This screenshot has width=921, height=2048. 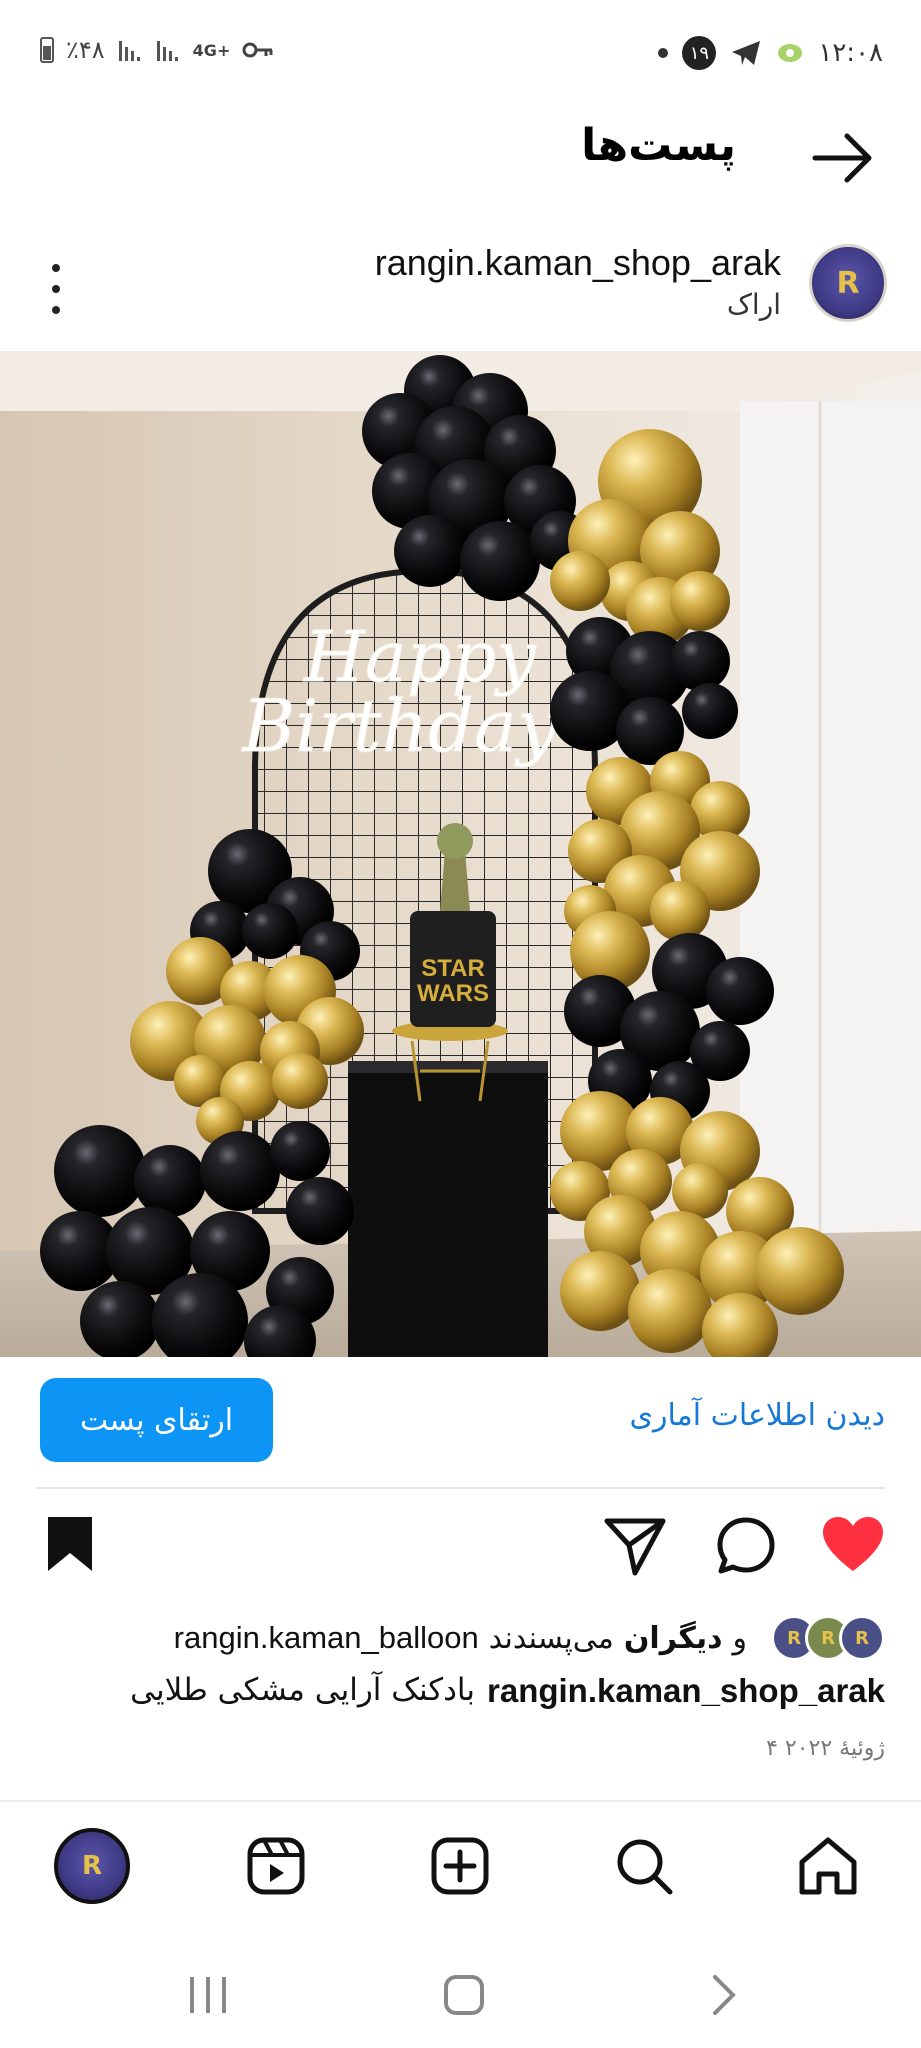 What do you see at coordinates (770, 53) in the screenshot?
I see `status-right: ۱۹ ۱۲:۰۸` at bounding box center [770, 53].